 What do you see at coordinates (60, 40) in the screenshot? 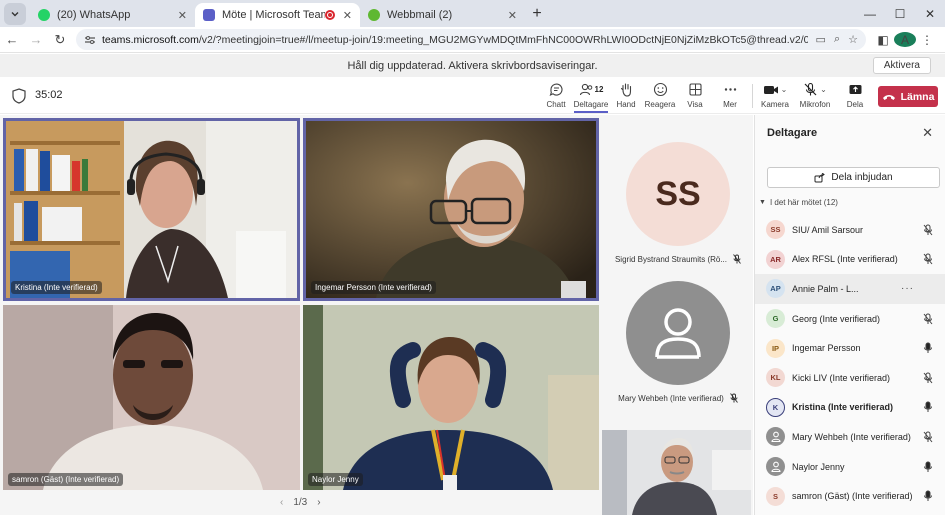
I see `reload-icon: ↻` at bounding box center [60, 40].